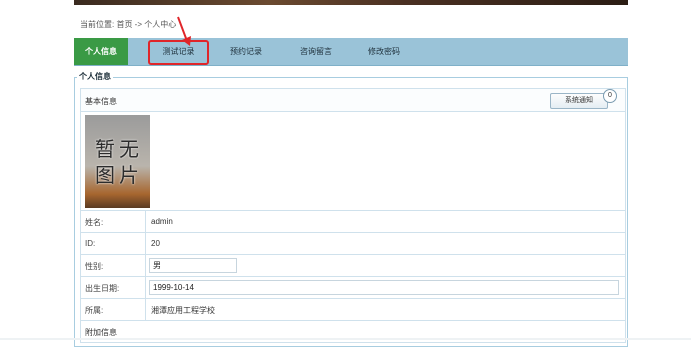 The height and width of the screenshot is (347, 691). I want to click on tab-consult-messages: 咨询留言, so click(316, 51).